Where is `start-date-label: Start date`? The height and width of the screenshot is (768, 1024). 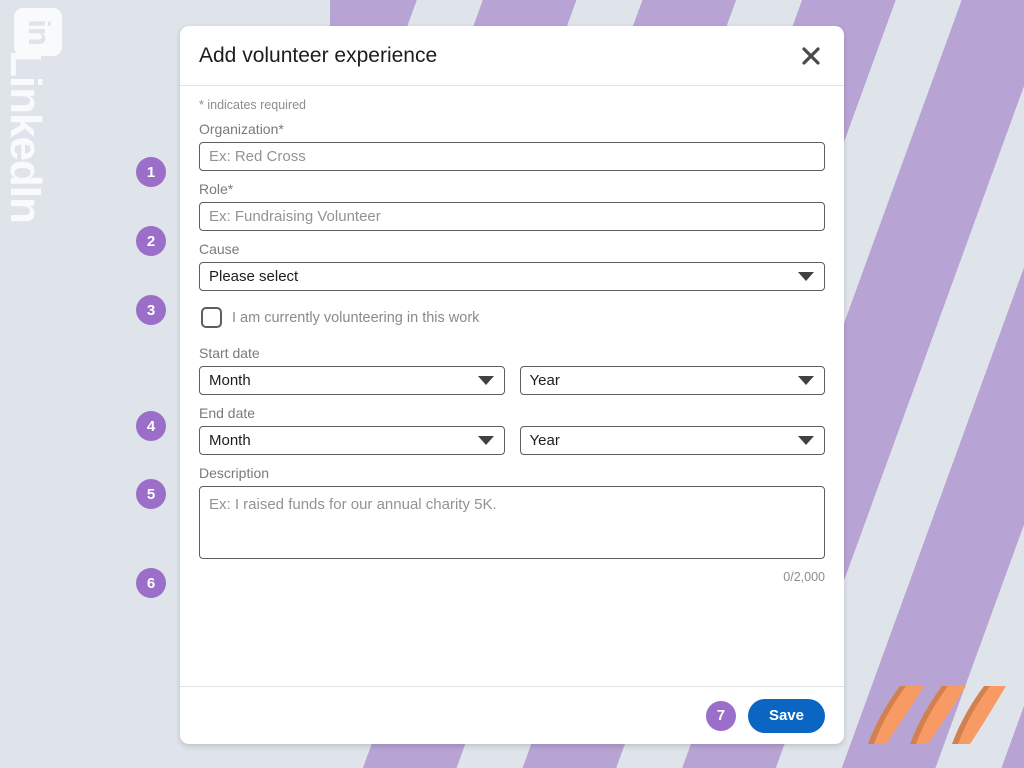
start-date-label: Start date is located at coordinates (229, 353).